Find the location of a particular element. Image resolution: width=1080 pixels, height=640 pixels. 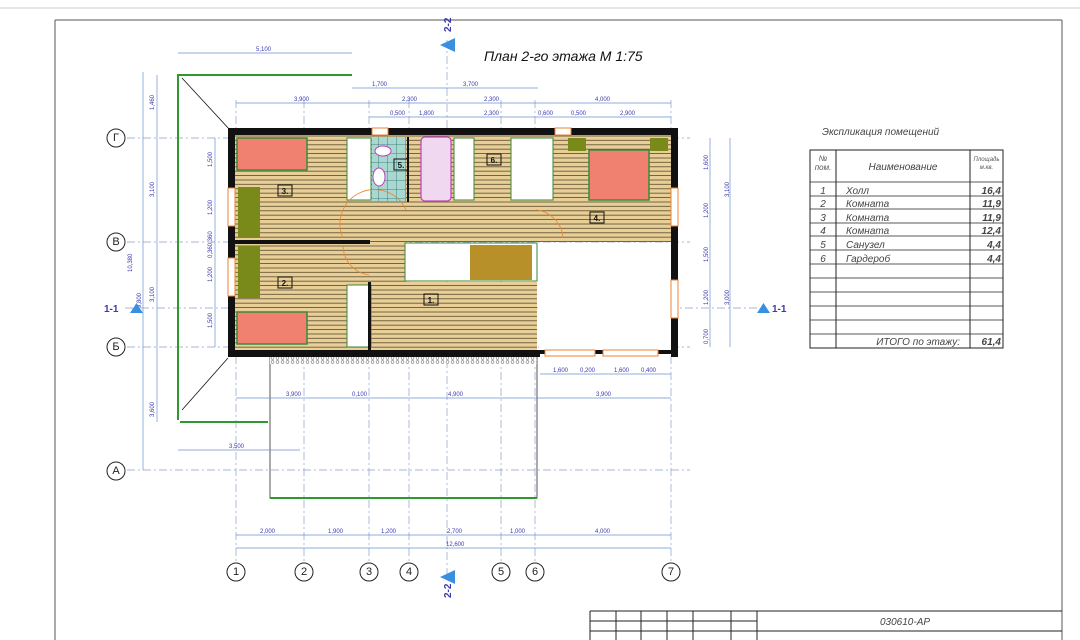

dim-text: 1,460 is located at coordinates (153, 102).